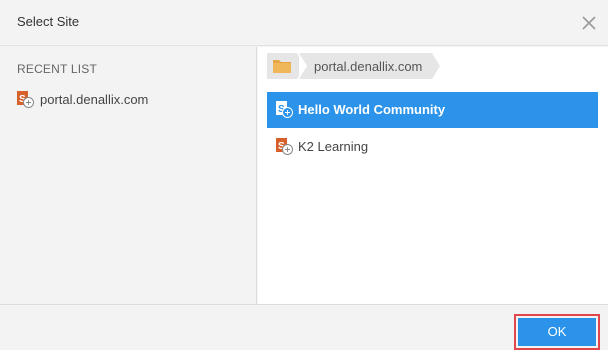 The width and height of the screenshot is (608, 350). What do you see at coordinates (303, 66) in the screenshot?
I see `breadcrumb-notch` at bounding box center [303, 66].